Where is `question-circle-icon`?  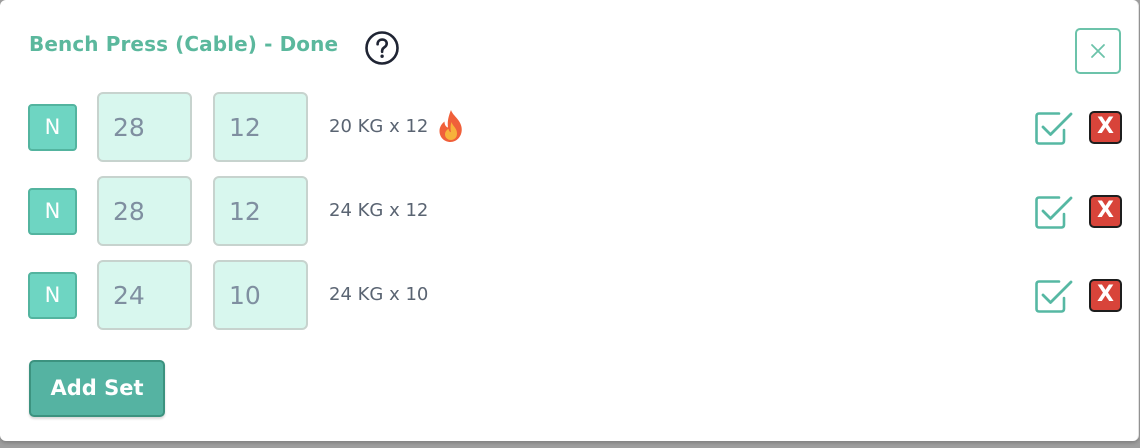
question-circle-icon is located at coordinates (382, 48).